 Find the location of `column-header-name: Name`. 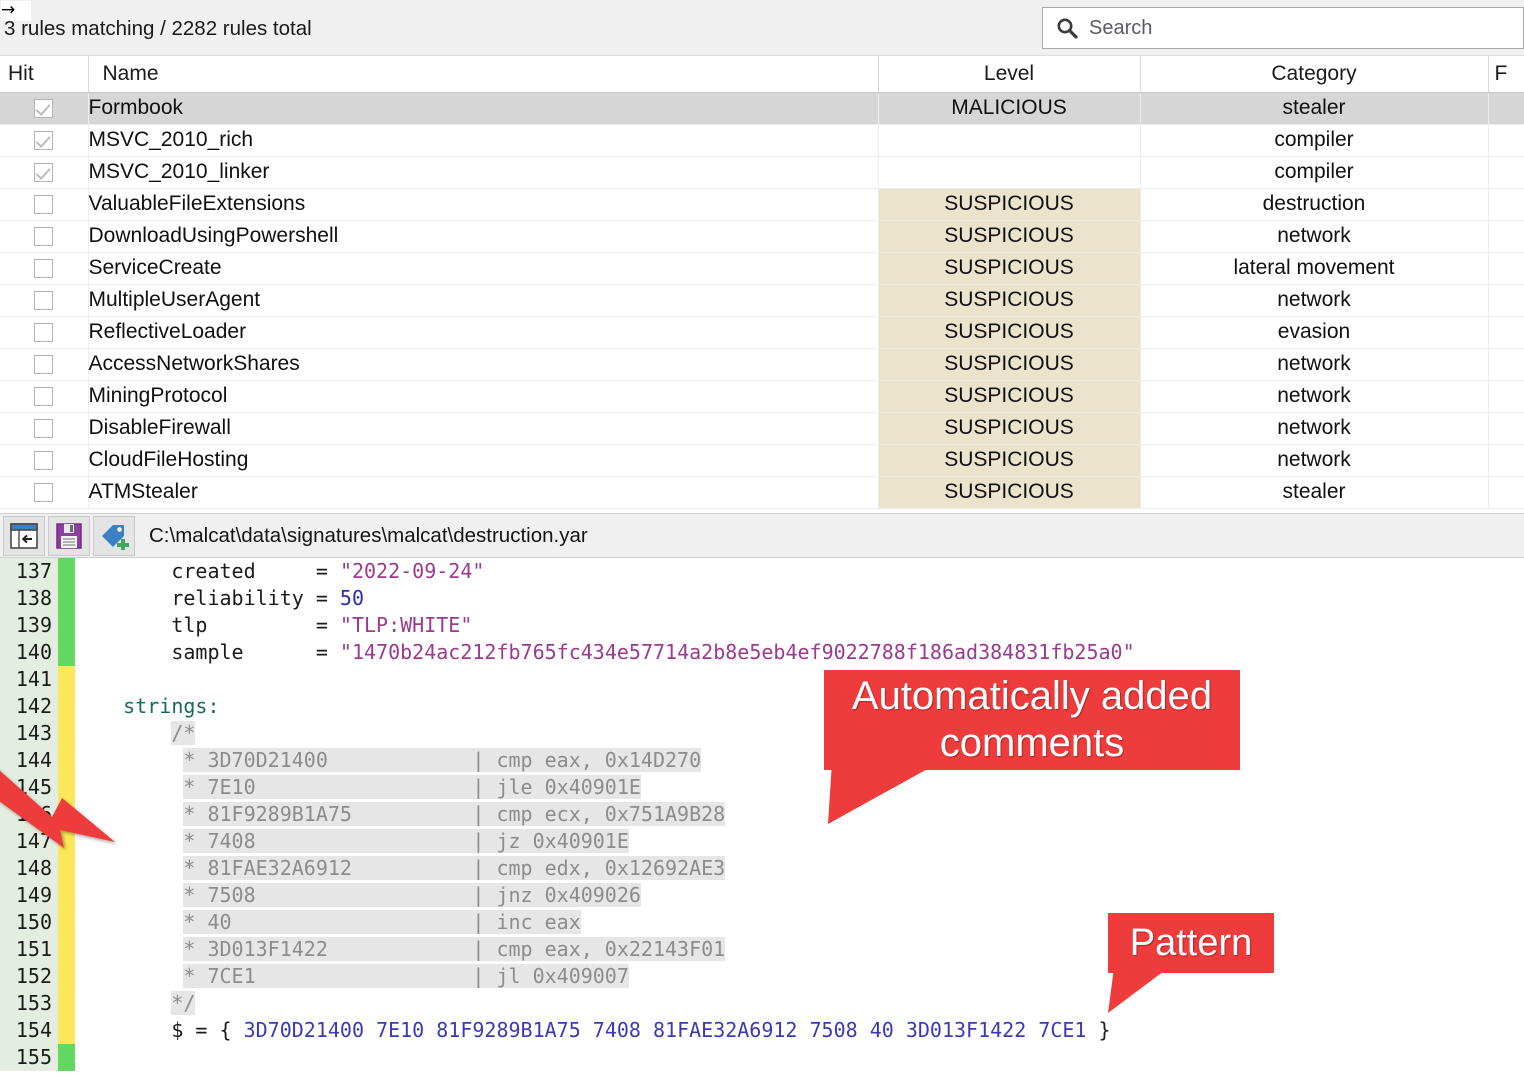

column-header-name: Name is located at coordinates (483, 74).